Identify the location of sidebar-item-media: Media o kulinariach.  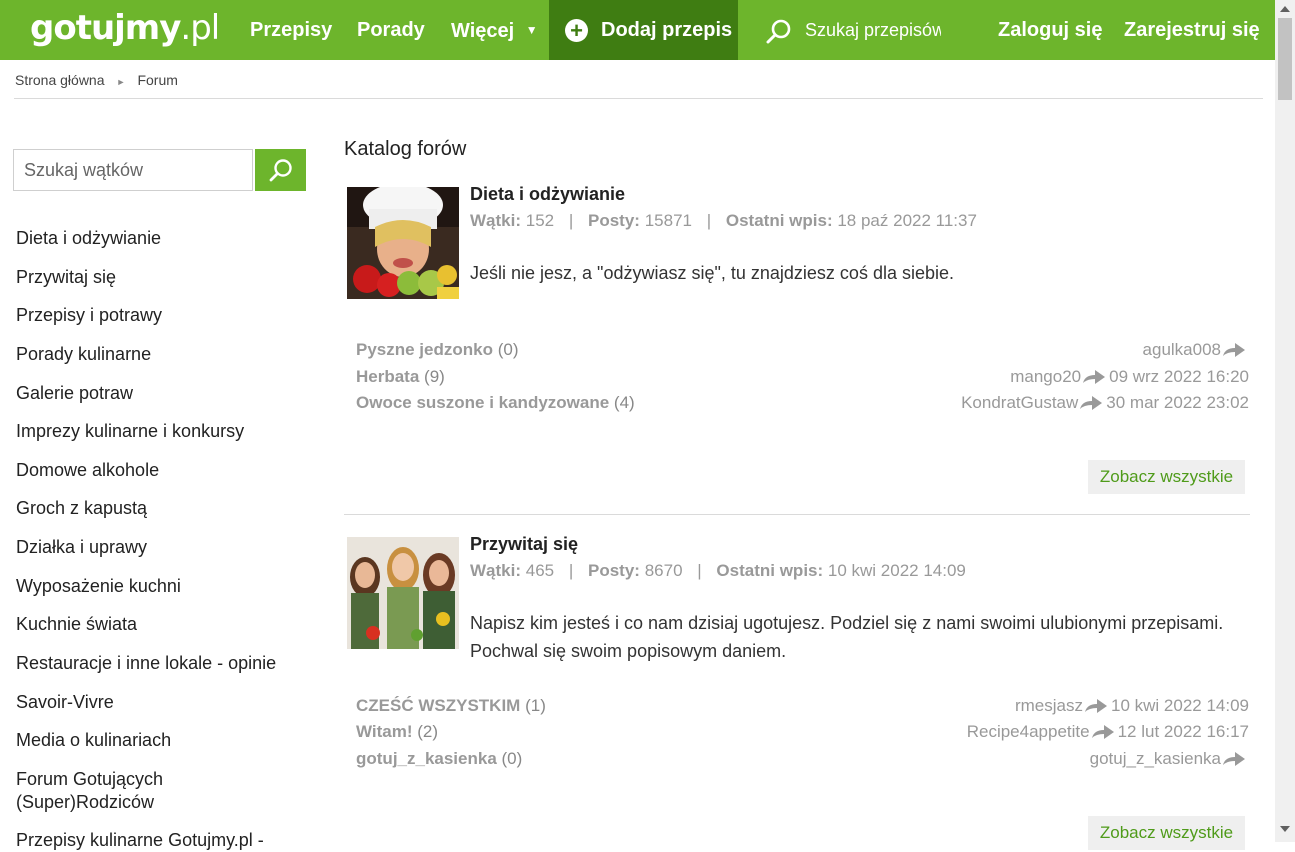
(93, 740).